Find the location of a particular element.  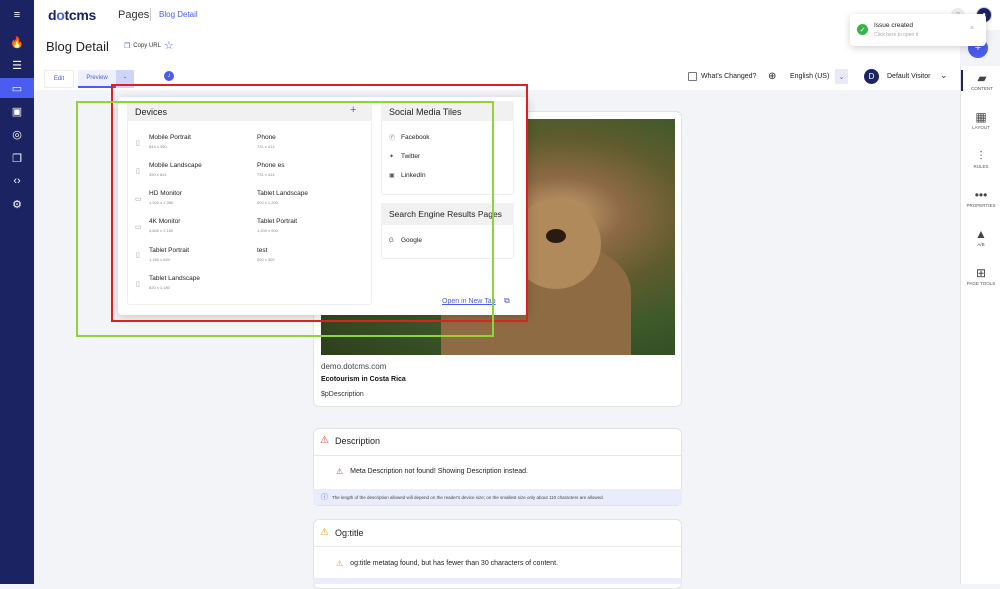

layout-icon: ▦ is located at coordinates (981, 117).